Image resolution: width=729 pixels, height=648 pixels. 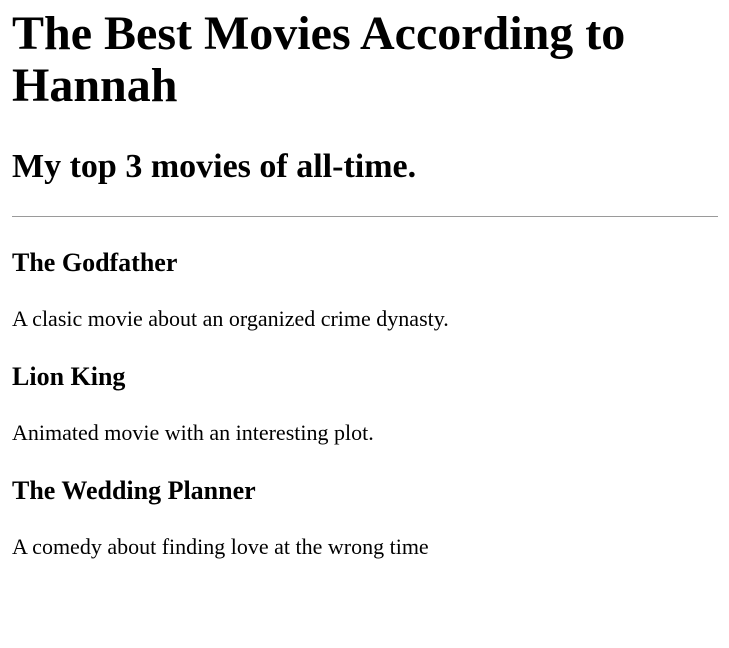 I want to click on movie-title: The Wedding Planner, so click(x=134, y=490).